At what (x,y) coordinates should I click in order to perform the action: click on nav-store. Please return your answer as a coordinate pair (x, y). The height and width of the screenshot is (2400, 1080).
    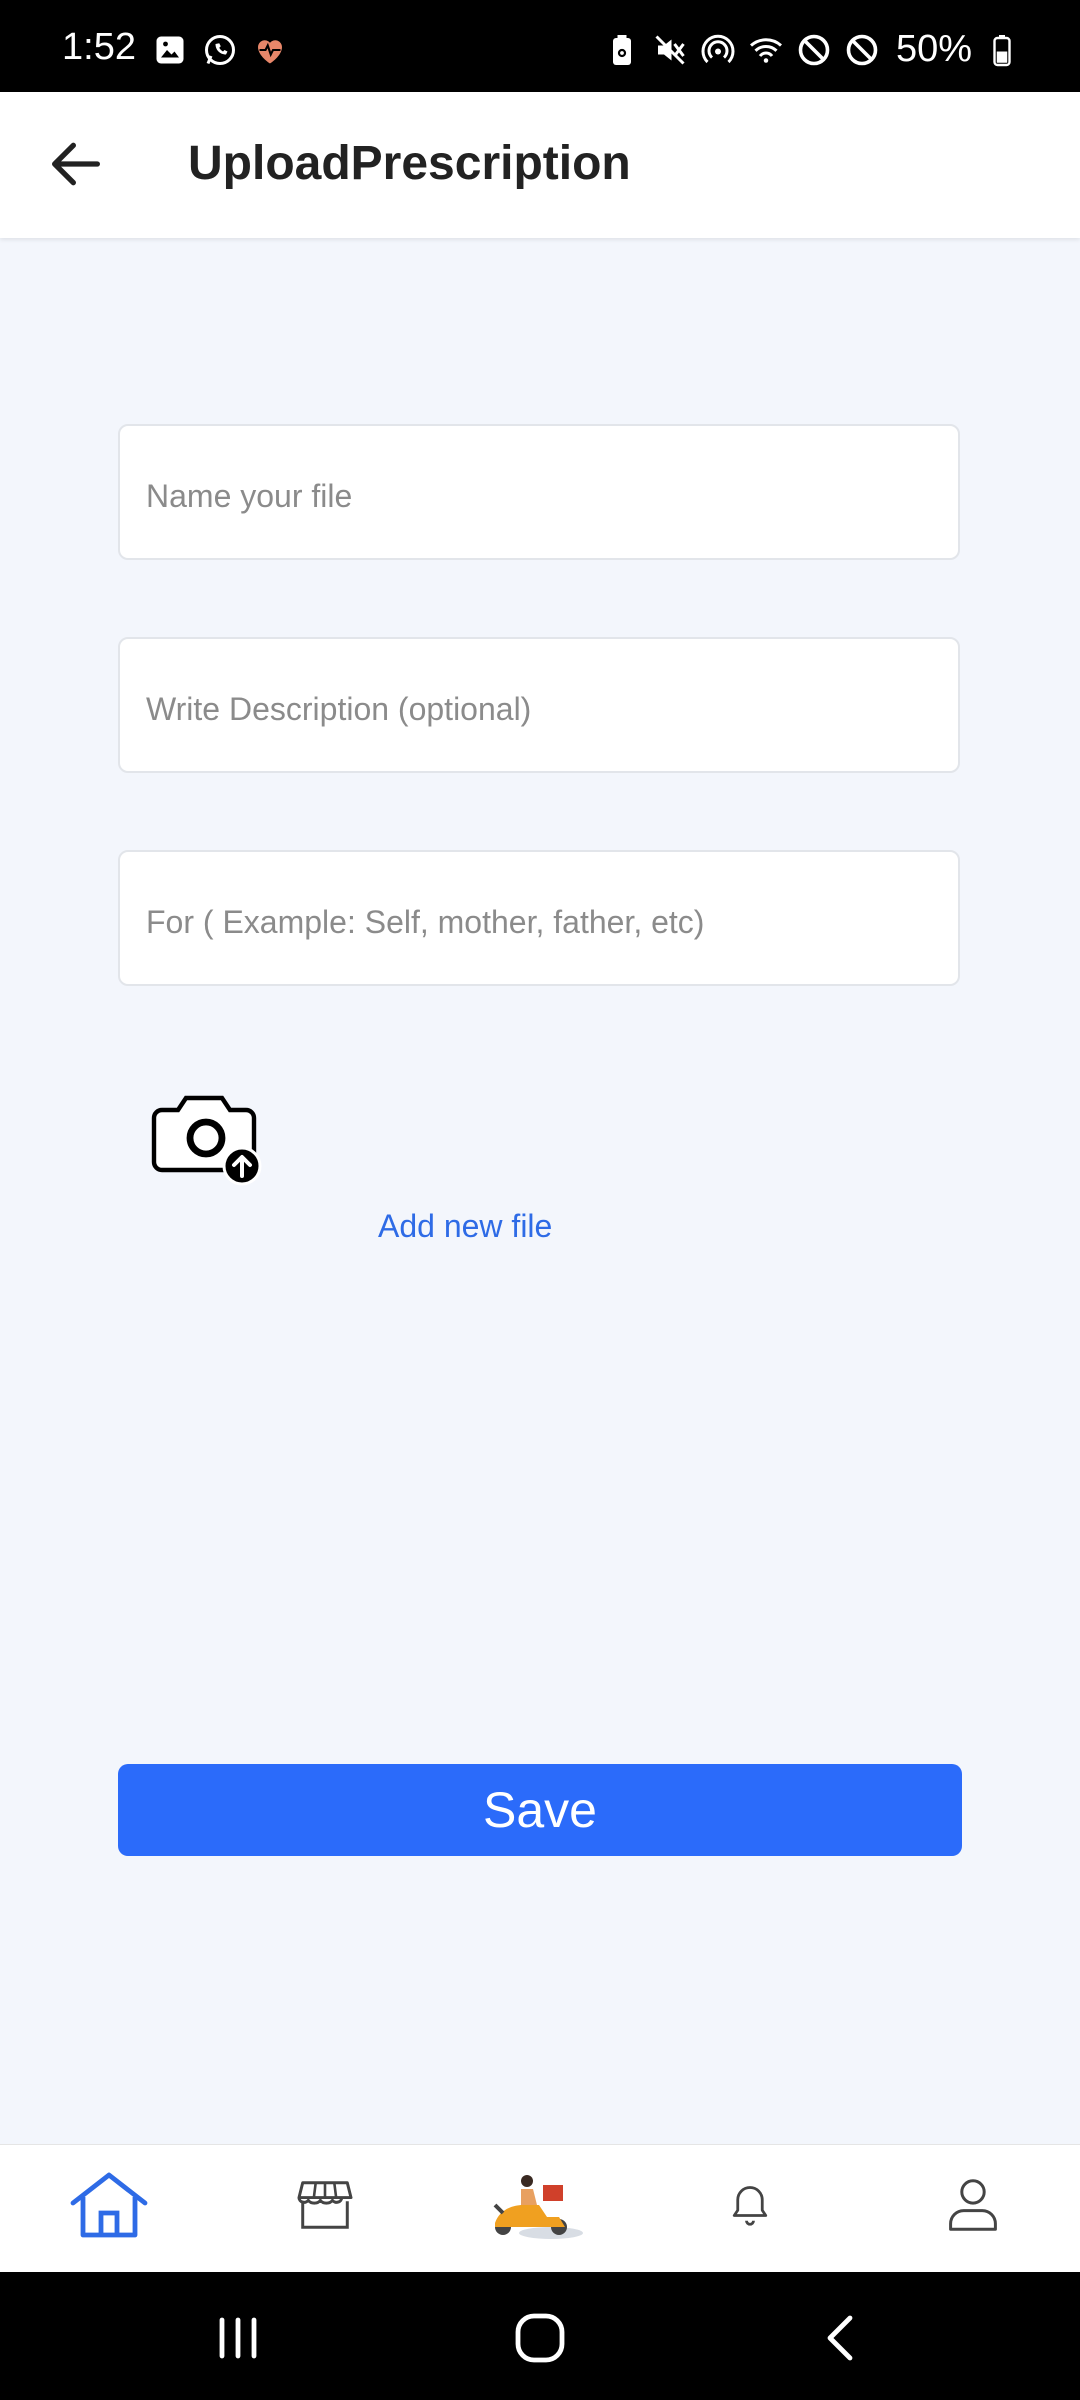
    Looking at the image, I should click on (325, 2205).